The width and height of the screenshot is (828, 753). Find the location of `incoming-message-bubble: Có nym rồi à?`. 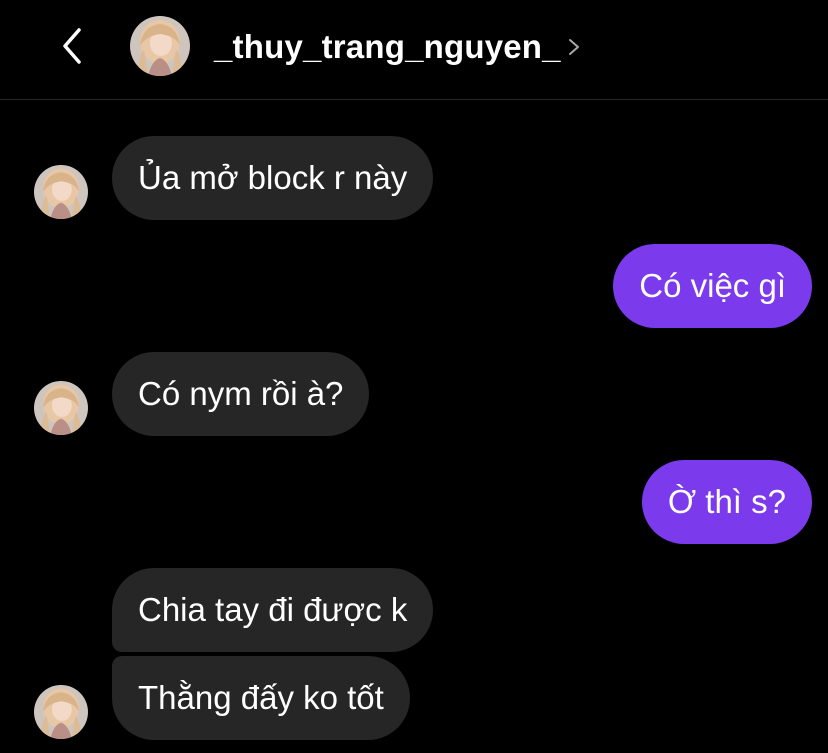

incoming-message-bubble: Có nym rồi à? is located at coordinates (241, 394).